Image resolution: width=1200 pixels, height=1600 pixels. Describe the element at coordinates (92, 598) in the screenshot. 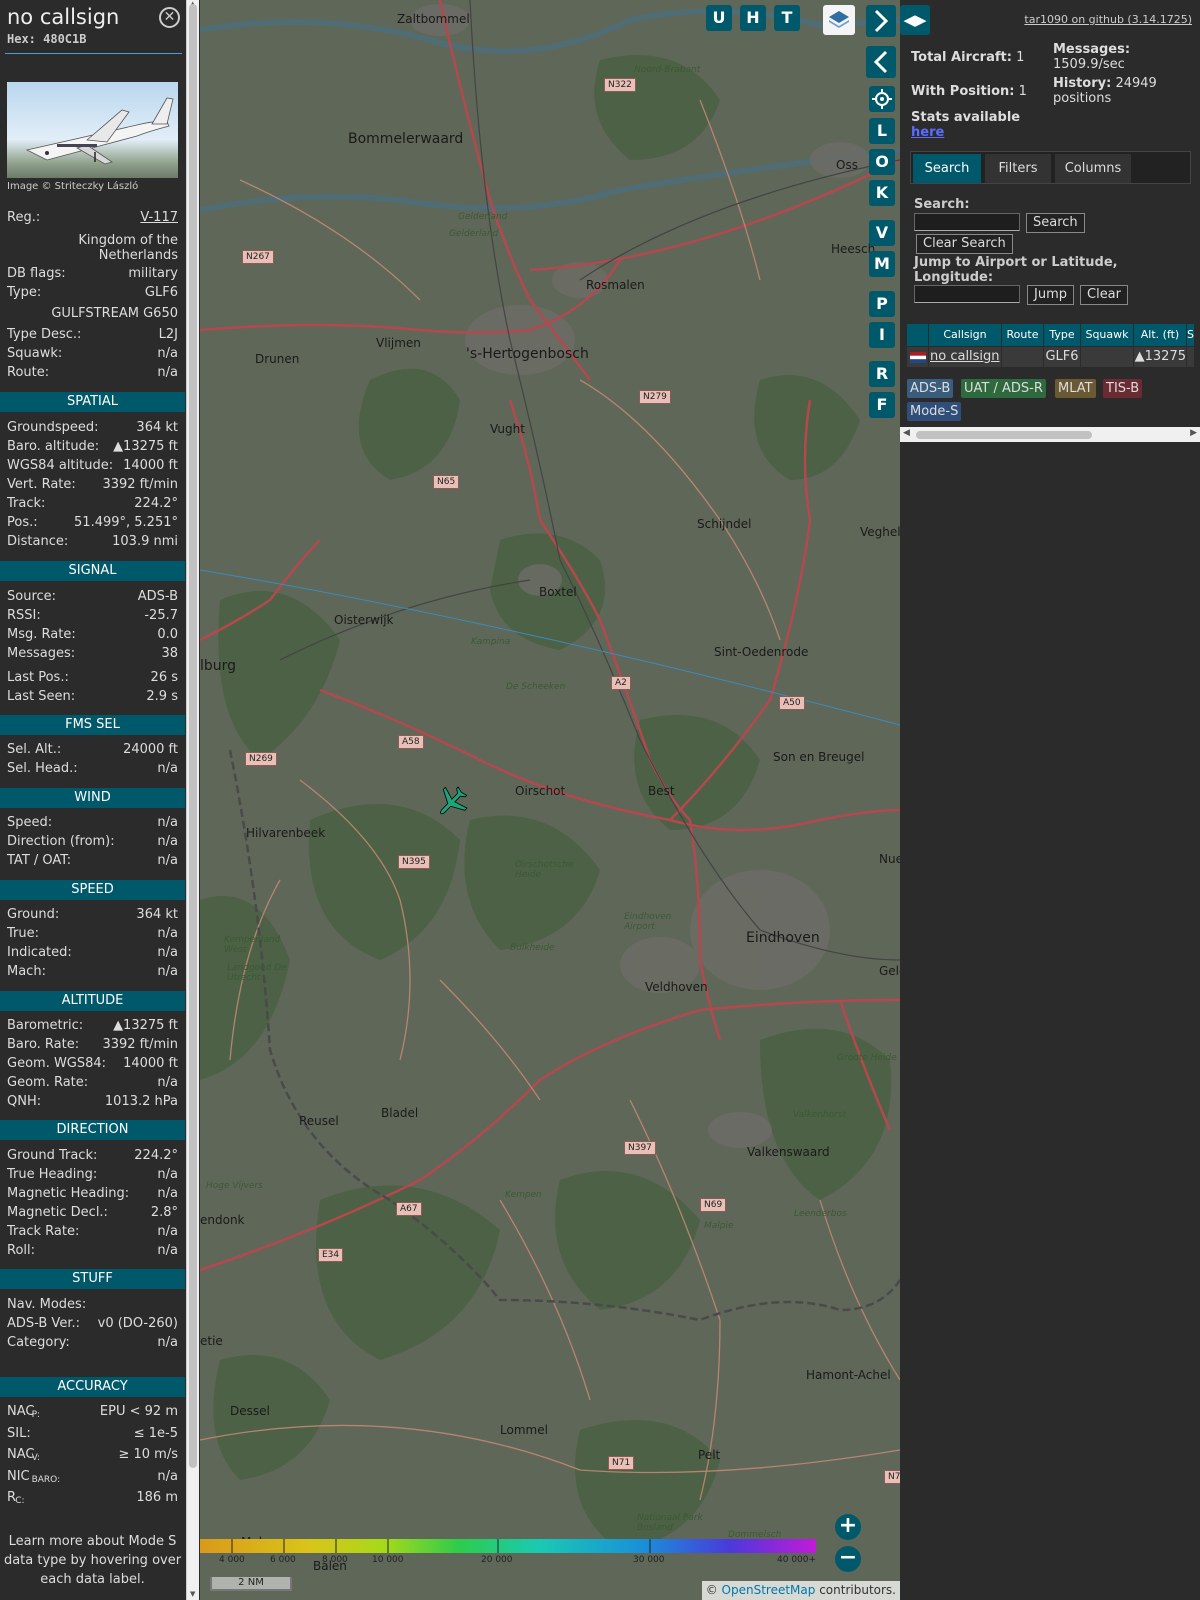

I see `signal-row: Source: ADS-B` at that location.